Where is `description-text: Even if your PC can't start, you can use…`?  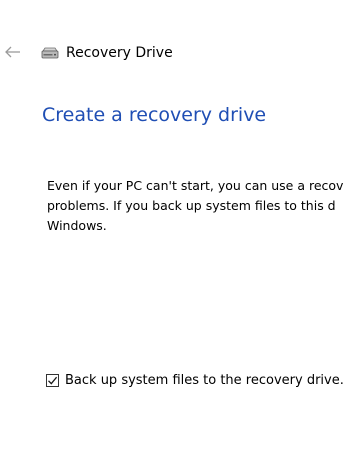
description-text: Even if your PC can't start, you can use… is located at coordinates (197, 206).